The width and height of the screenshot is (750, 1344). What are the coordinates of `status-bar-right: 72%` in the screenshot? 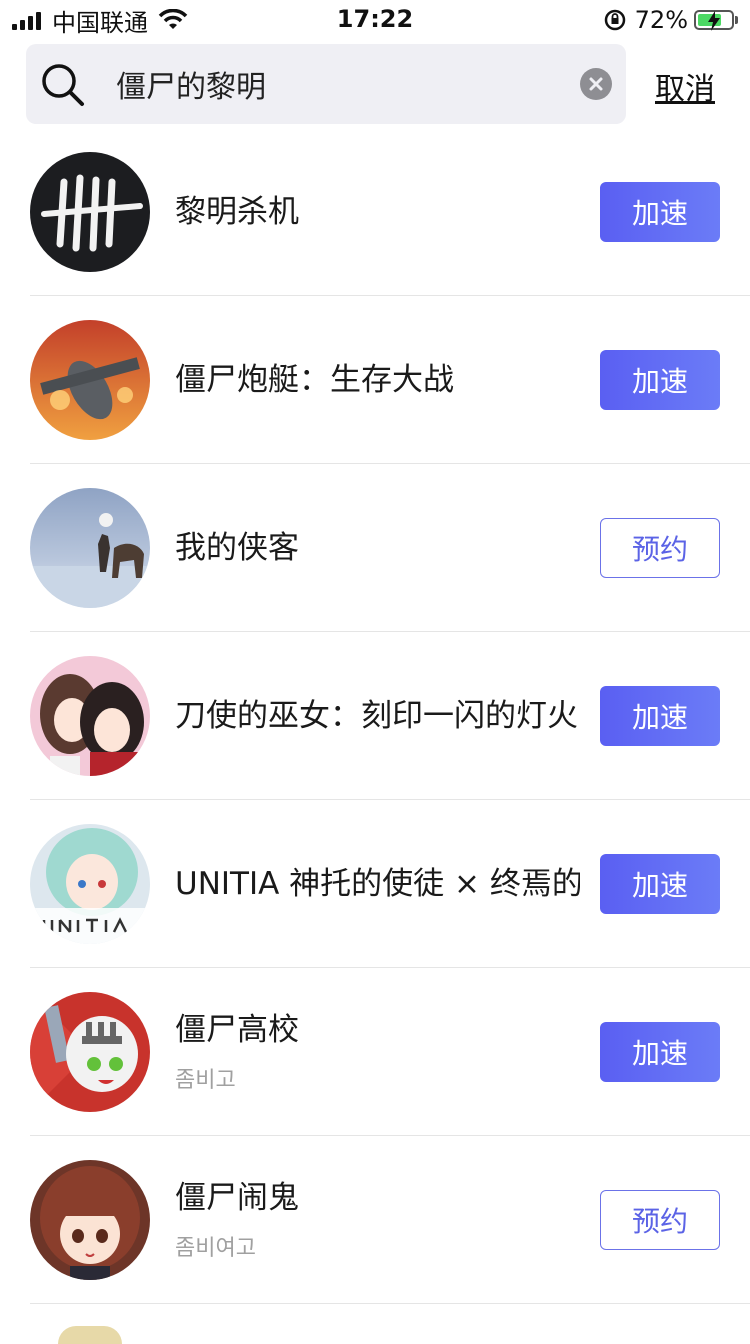 It's located at (670, 20).